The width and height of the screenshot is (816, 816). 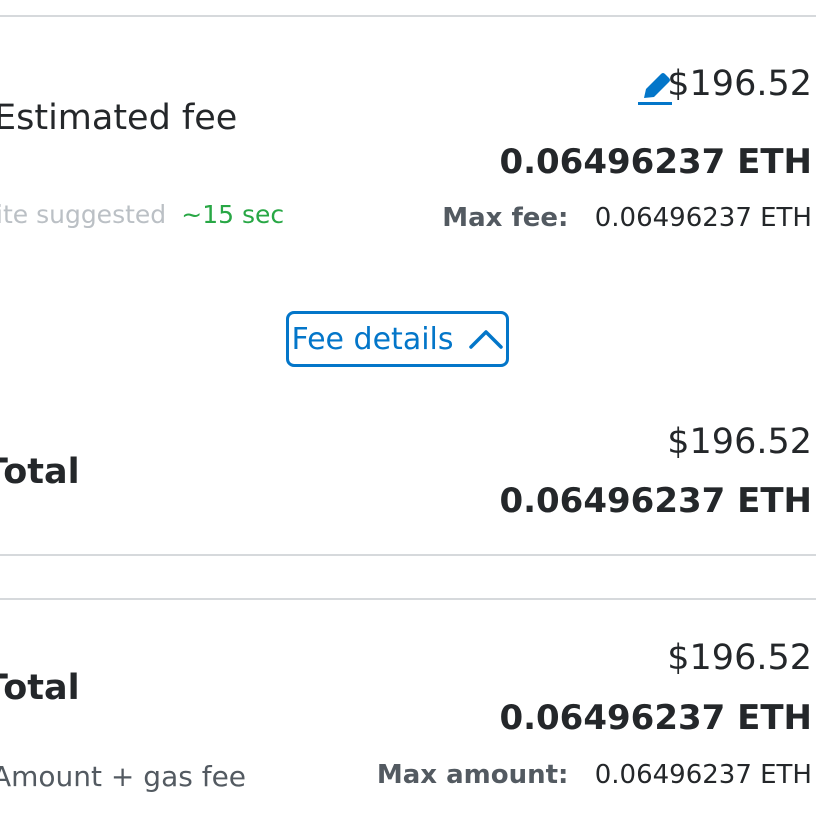 I want to click on max-fee-row: Max fee: 0.06496237 ETH, so click(x=627, y=218).